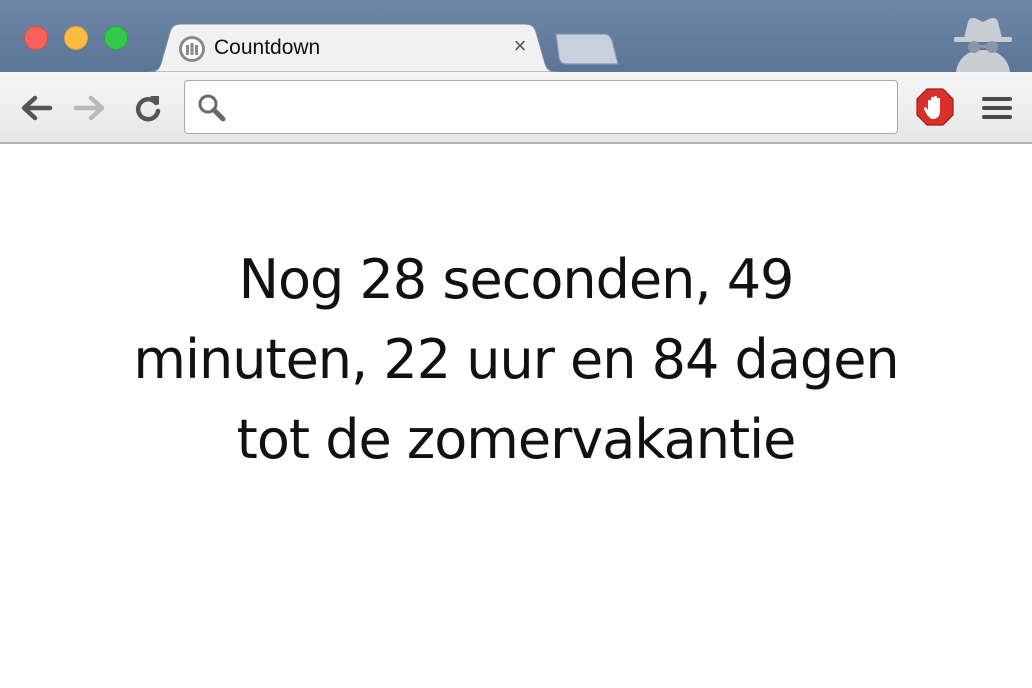 Image resolution: width=1032 pixels, height=688 pixels. I want to click on new-tab-button, so click(586, 49).